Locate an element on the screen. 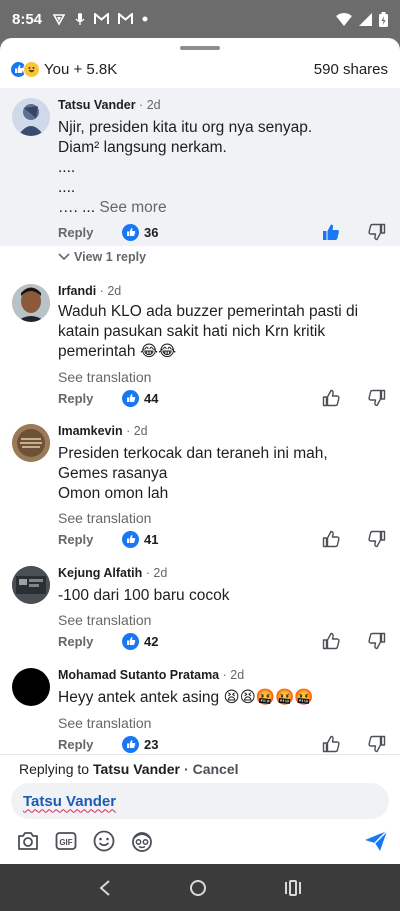  mention-tag: Tatsu Vander is located at coordinates (69, 801).